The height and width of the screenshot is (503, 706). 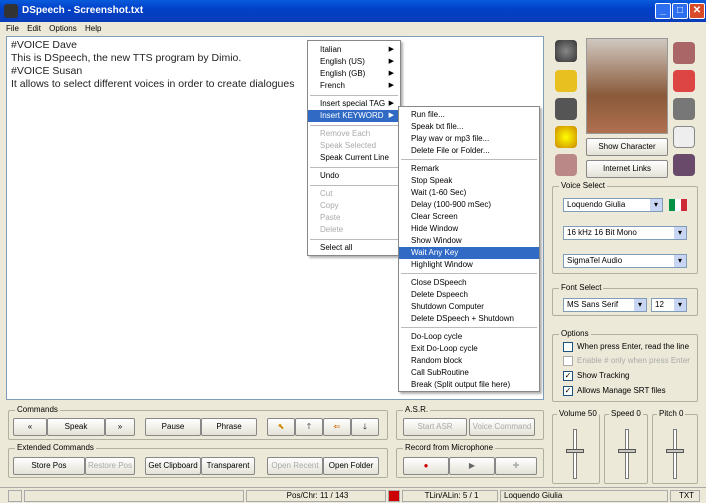 What do you see at coordinates (469, 349) in the screenshot?
I see `keyword-exit-loop: Exit Do-Loop cycle` at bounding box center [469, 349].